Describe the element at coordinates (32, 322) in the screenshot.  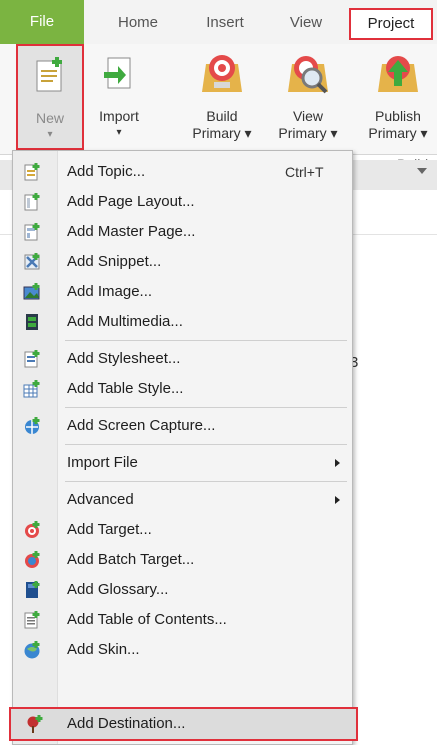
I see `multimedia-icon` at that location.